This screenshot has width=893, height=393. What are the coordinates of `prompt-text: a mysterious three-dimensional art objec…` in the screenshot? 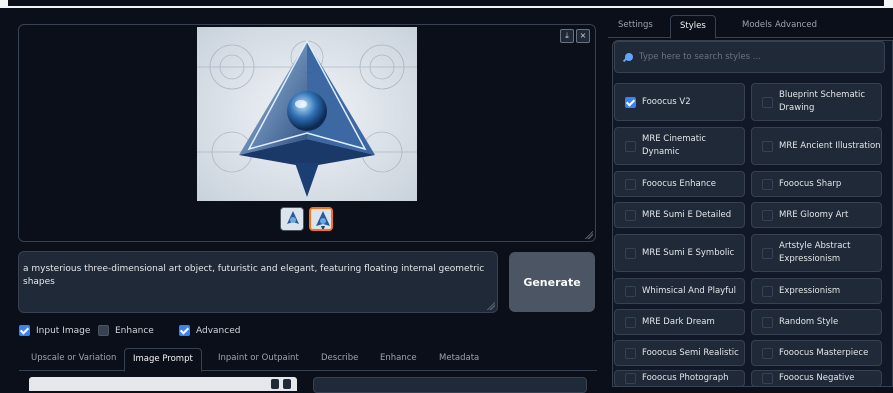 It's located at (254, 275).